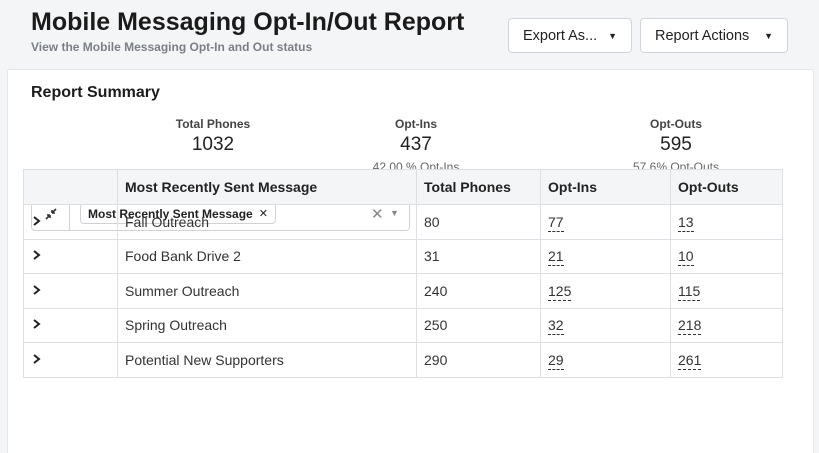 The image size is (819, 453). I want to click on opt-outs-link: 115, so click(689, 291).